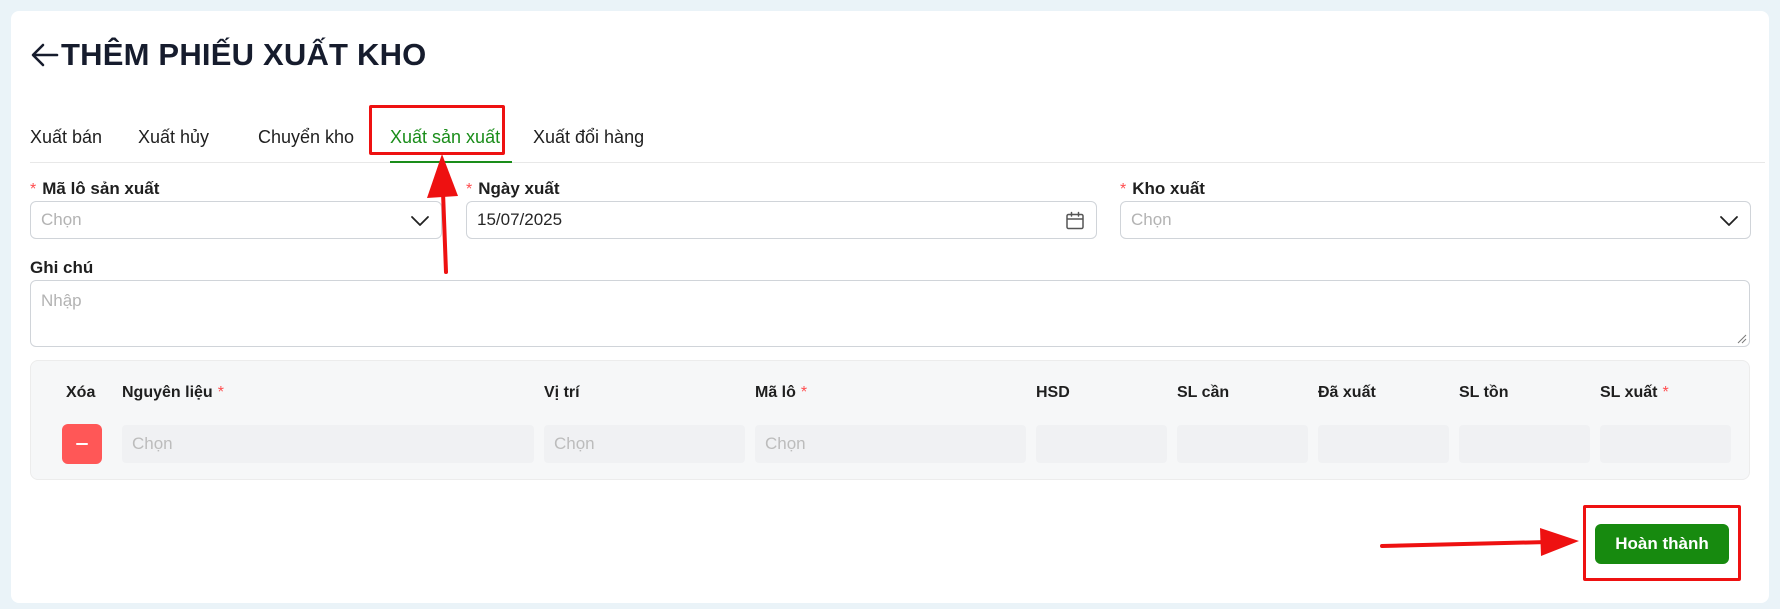 The width and height of the screenshot is (1780, 609). Describe the element at coordinates (445, 137) in the screenshot. I see `tab-xuat-san-xuat: Xuất sản xuất` at that location.